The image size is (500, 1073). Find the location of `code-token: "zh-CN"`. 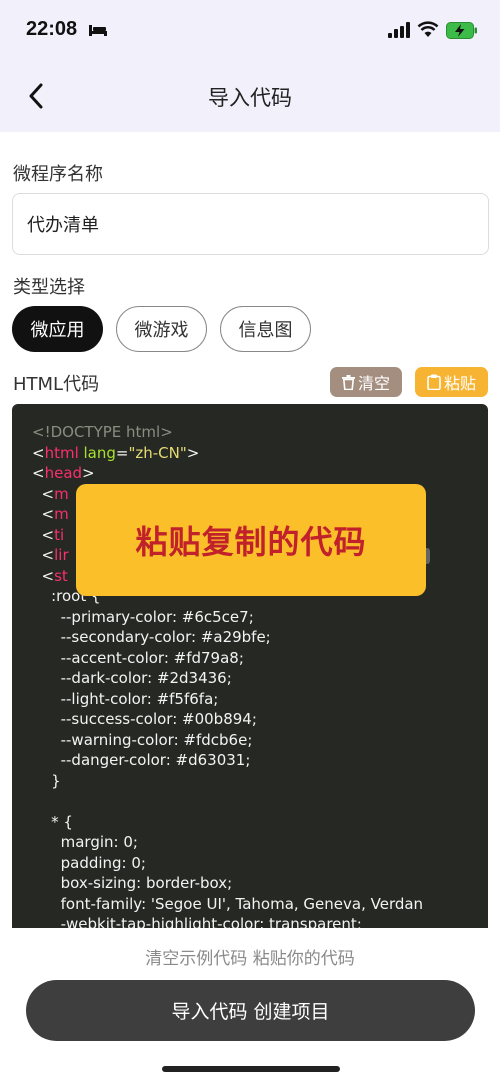

code-token: "zh-CN" is located at coordinates (157, 452).